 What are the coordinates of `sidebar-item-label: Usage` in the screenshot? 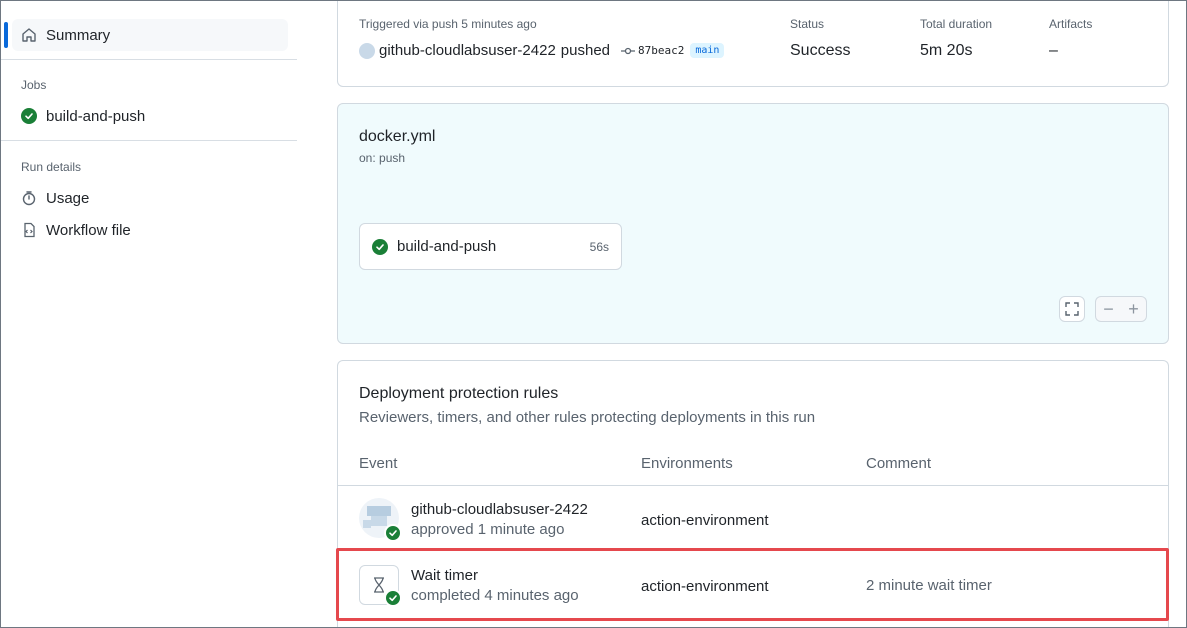 It's located at (68, 198).